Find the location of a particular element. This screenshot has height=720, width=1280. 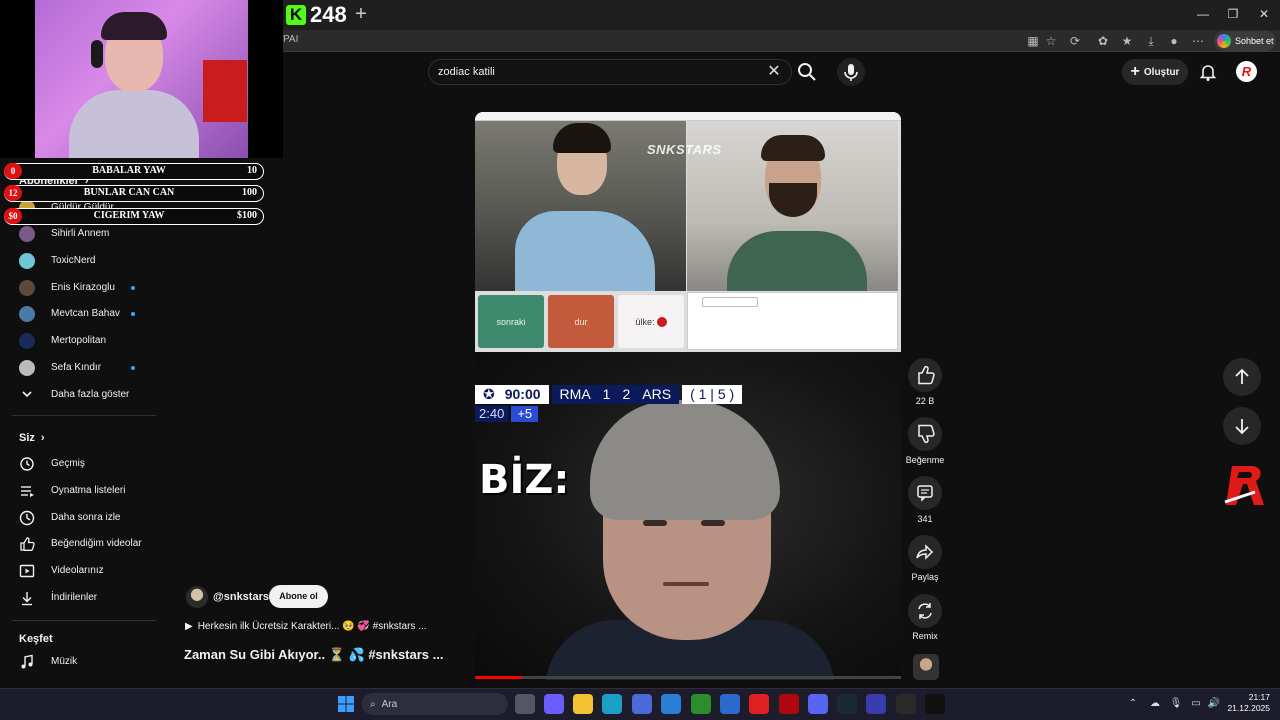

like-button is located at coordinates (925, 375).